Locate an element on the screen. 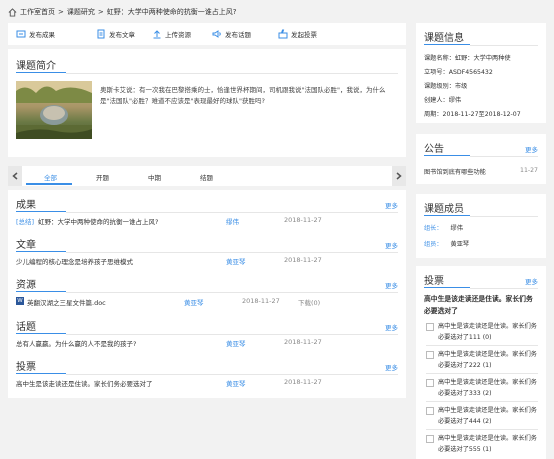 The image size is (554, 459). tab-midterm: 中期 is located at coordinates (154, 177).